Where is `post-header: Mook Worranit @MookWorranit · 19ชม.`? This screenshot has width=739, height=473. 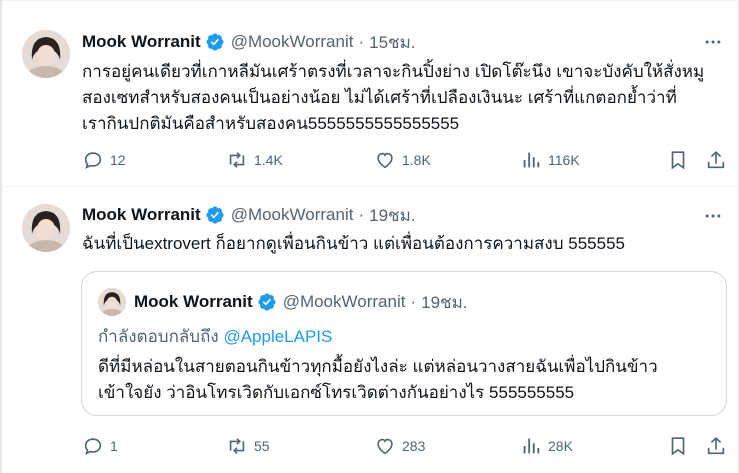
post-header: Mook Worranit @MookWorranit · 19ชม. is located at coordinates (249, 215).